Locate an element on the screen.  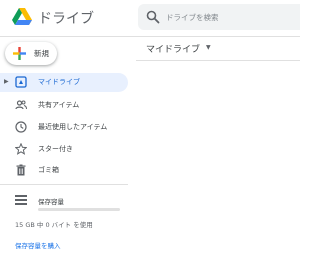
main-divider is located at coordinates (218, 60).